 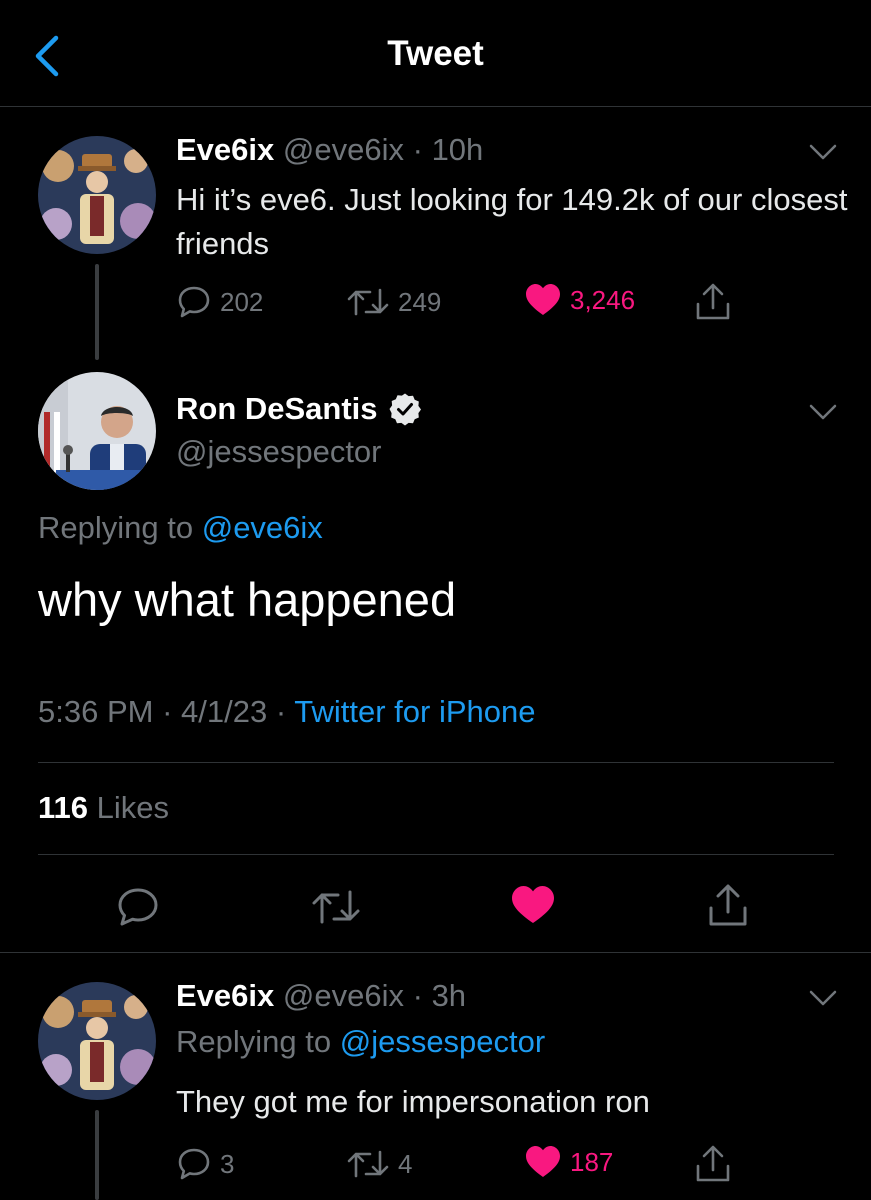 I want to click on handle: @jessespector, so click(x=279, y=452).